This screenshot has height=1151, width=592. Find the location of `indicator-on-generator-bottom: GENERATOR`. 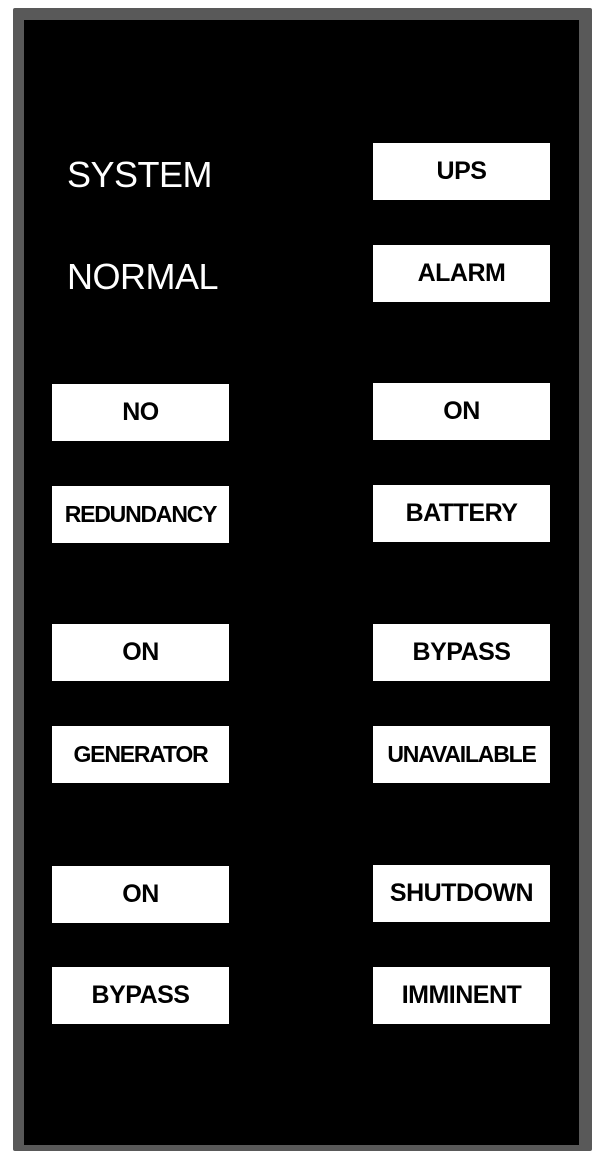

indicator-on-generator-bottom: GENERATOR is located at coordinates (140, 754).